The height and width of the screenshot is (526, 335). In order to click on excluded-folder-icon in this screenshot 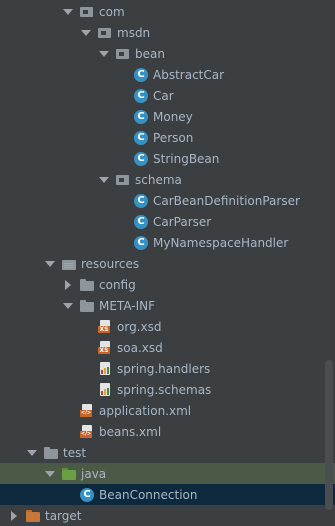, I will do `click(33, 516)`.